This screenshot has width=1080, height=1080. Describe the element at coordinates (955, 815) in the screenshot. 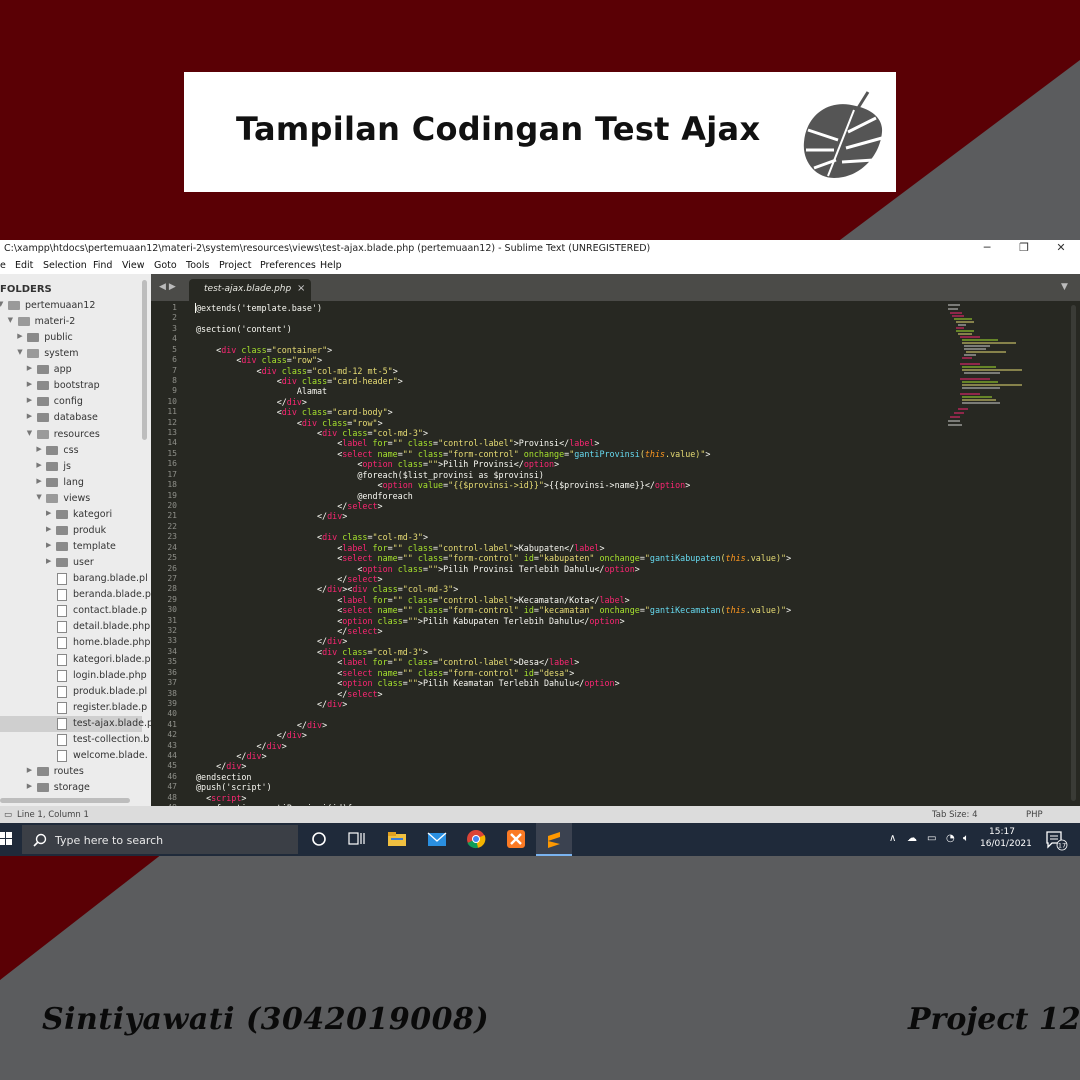

I see `status-tab-size: Tab Size: 4` at that location.